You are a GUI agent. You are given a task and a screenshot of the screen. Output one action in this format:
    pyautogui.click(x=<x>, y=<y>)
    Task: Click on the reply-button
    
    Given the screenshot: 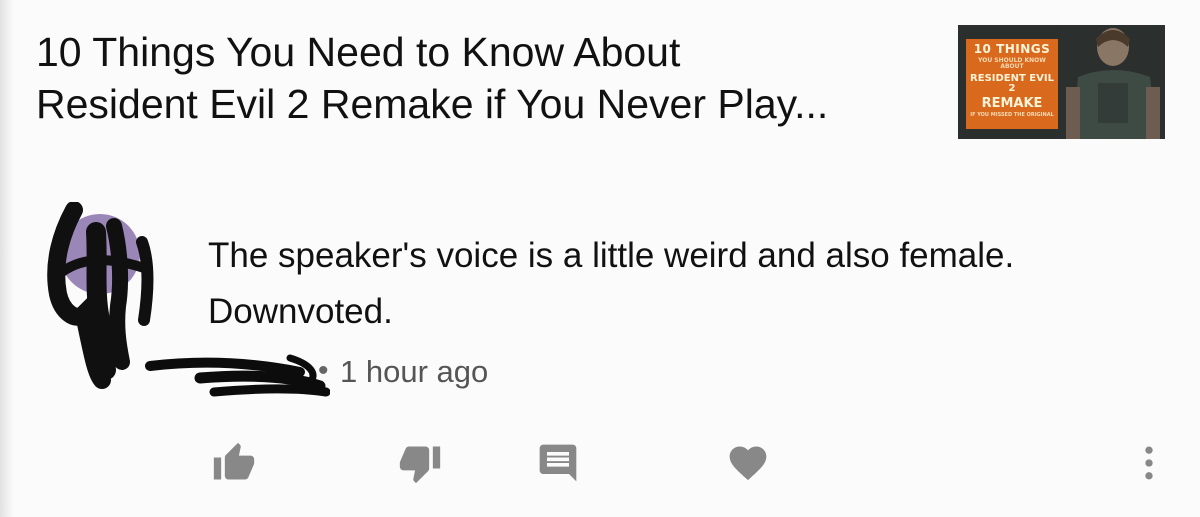 What is the action you would take?
    pyautogui.click(x=558, y=463)
    